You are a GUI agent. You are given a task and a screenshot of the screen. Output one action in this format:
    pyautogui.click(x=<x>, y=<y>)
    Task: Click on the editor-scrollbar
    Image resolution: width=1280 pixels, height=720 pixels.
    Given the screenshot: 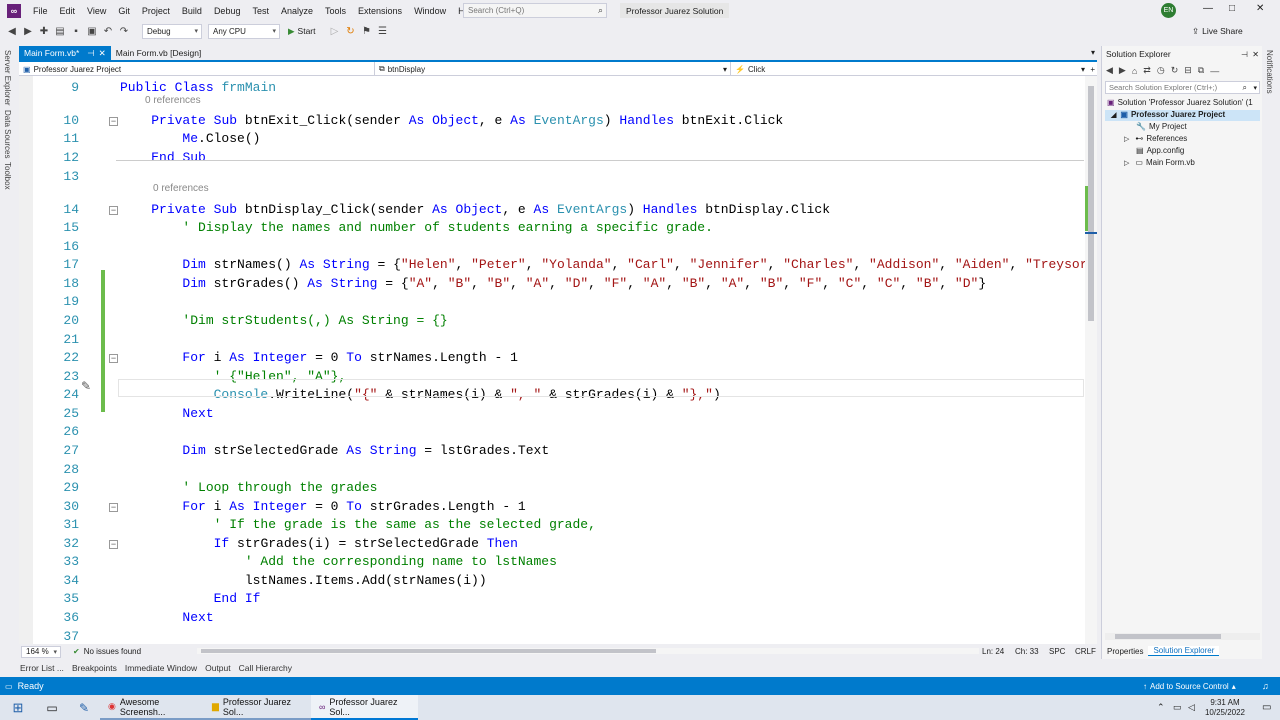 What is the action you would take?
    pyautogui.click(x=1091, y=360)
    